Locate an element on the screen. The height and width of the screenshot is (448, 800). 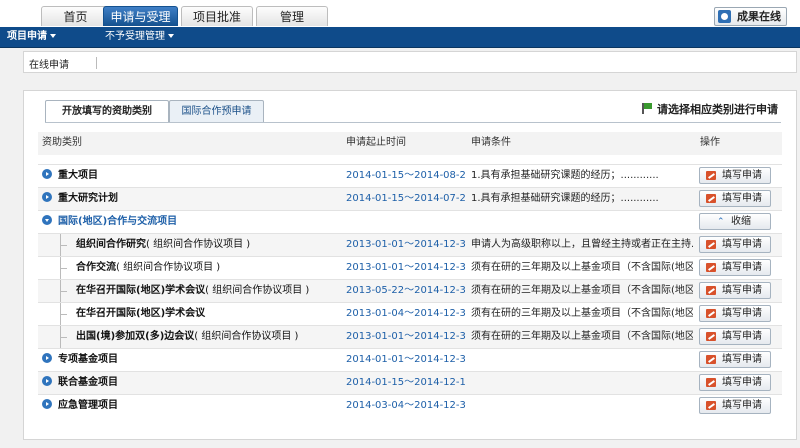
instruction-hint: 请选择相应类别进行申请 is located at coordinates (710, 109).